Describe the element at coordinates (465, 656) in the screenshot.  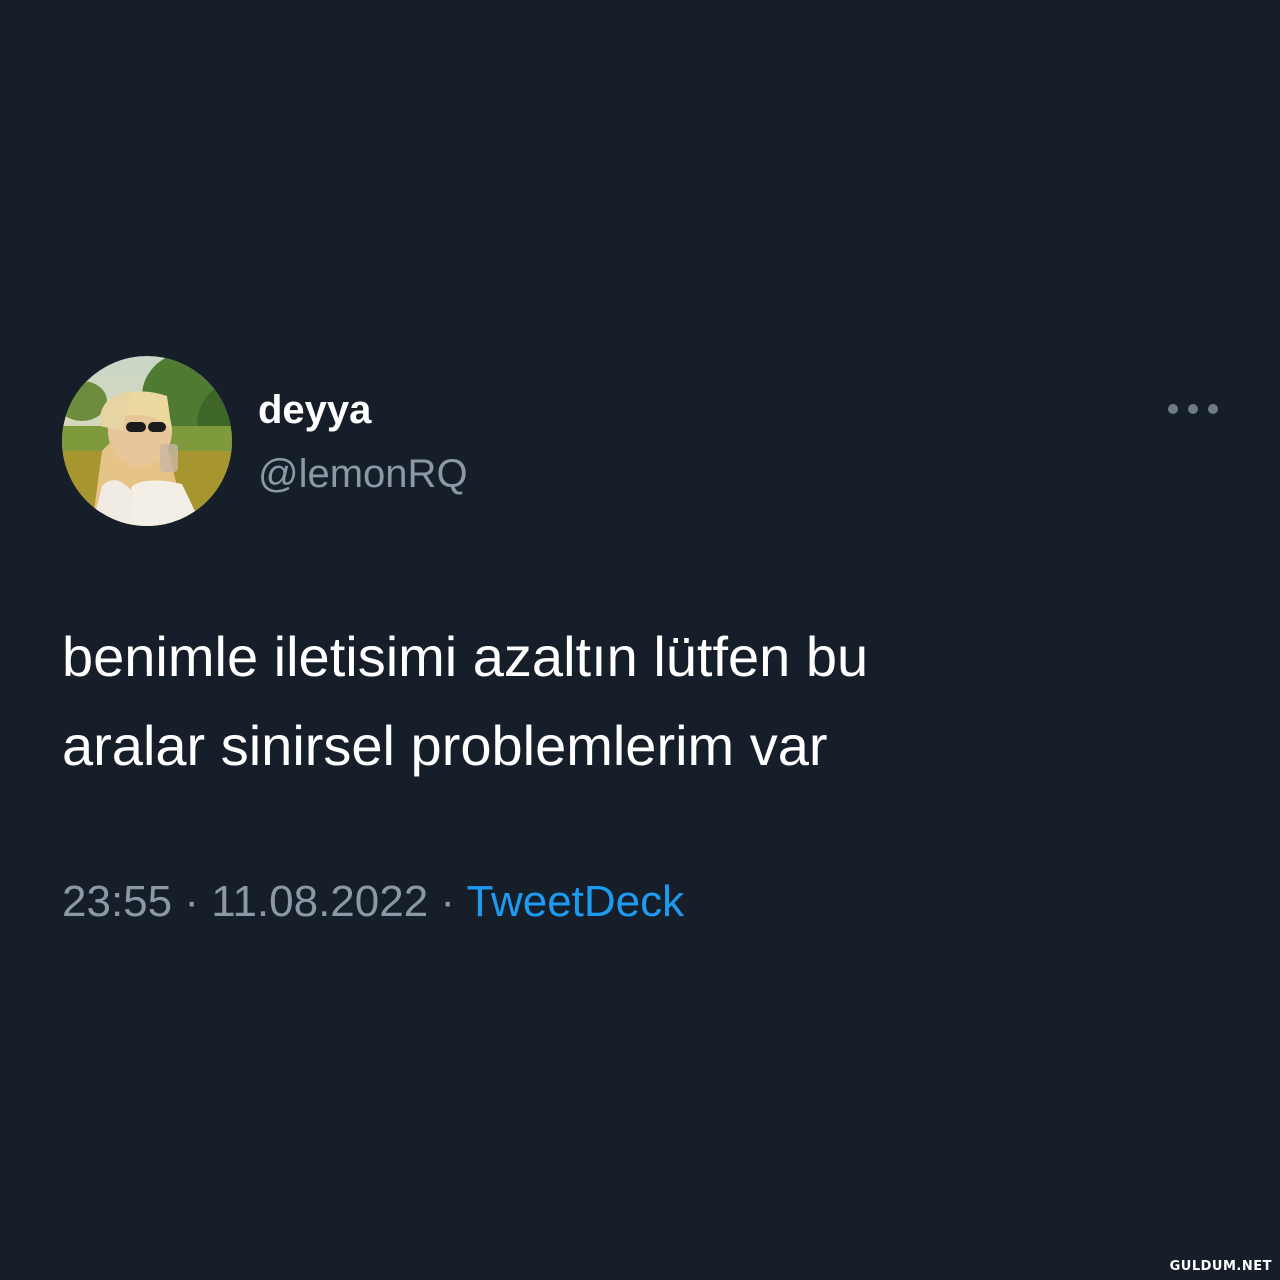
I see `tweet-text-line: benimle iletisimi azaltın lütfen bu` at that location.